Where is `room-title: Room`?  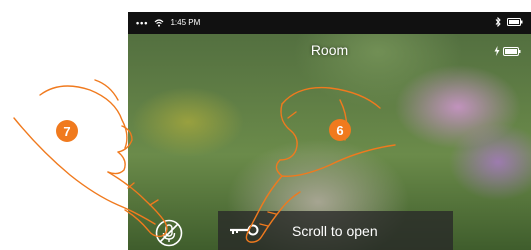 room-title: Room is located at coordinates (329, 50).